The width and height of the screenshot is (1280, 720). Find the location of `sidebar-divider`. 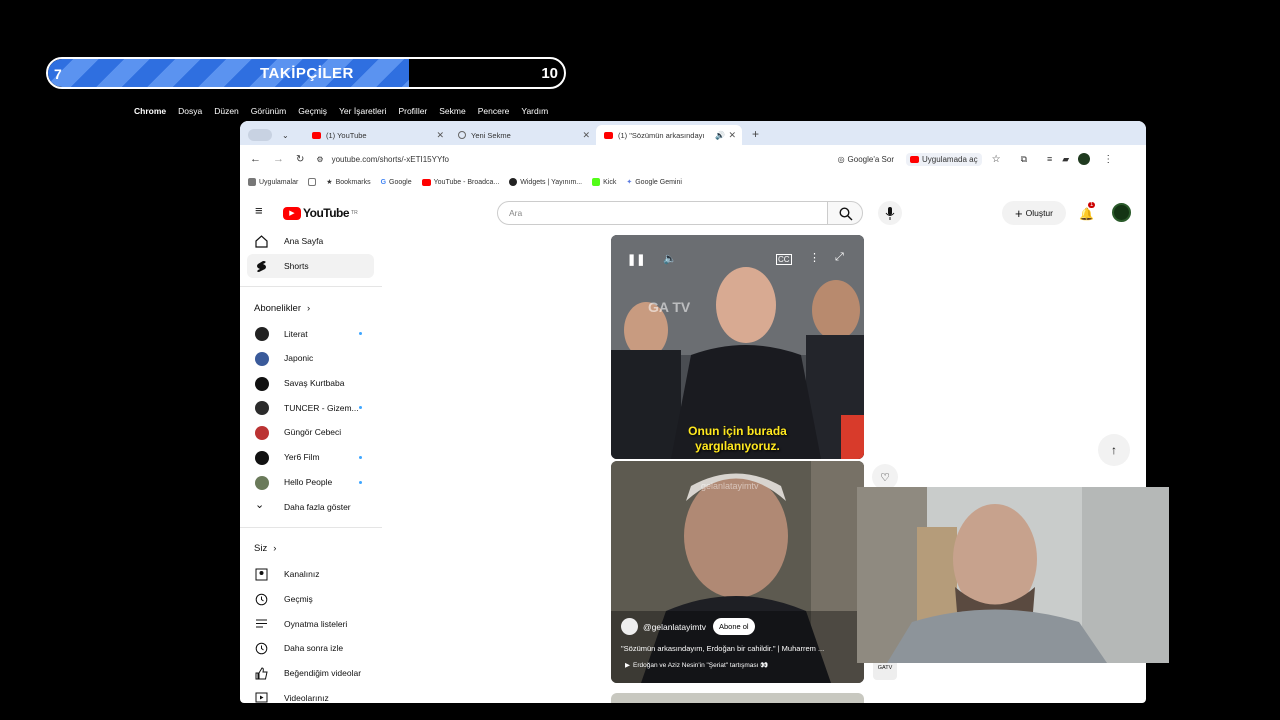

sidebar-divider is located at coordinates (311, 527).